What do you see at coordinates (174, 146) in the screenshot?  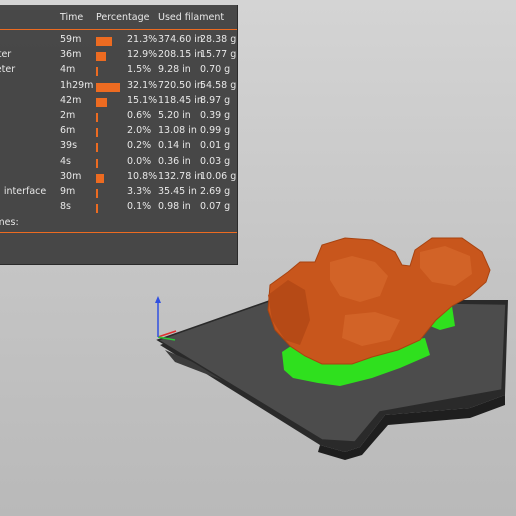 I see `filament-length: 0.14 in` at bounding box center [174, 146].